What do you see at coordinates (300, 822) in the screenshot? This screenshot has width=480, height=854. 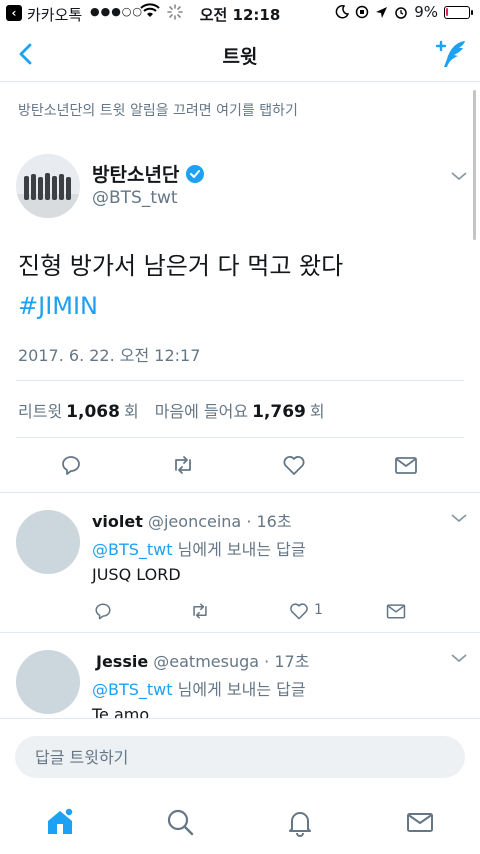 I see `notifications-icon` at bounding box center [300, 822].